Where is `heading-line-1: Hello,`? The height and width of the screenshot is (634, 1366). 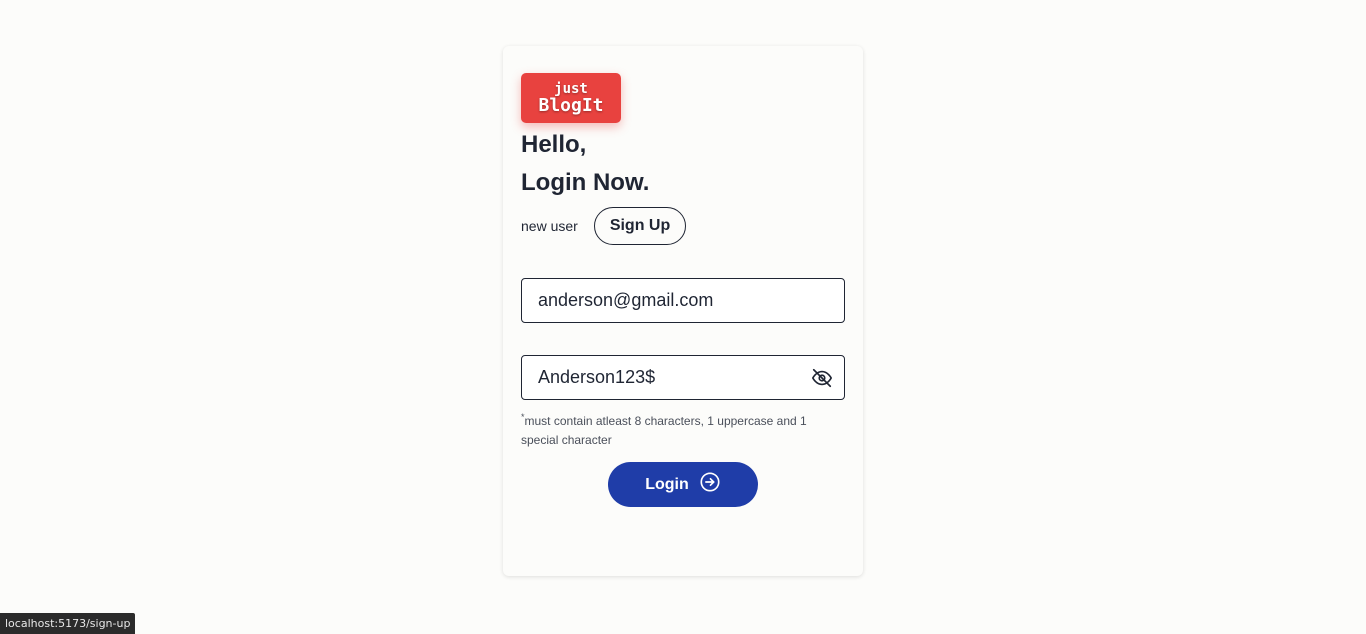
heading-line-1: Hello, is located at coordinates (554, 144).